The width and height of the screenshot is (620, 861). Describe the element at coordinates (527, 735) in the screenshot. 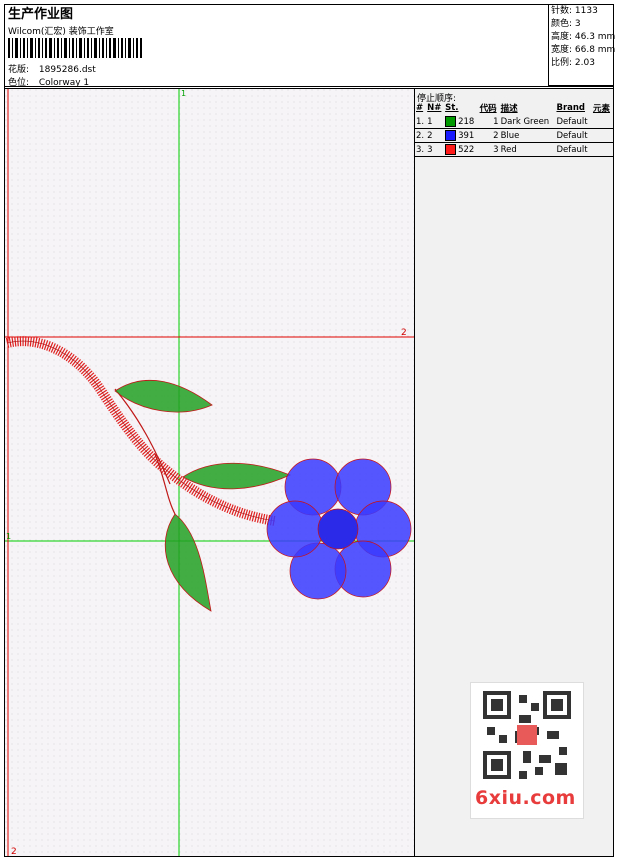

I see `qr-code` at that location.